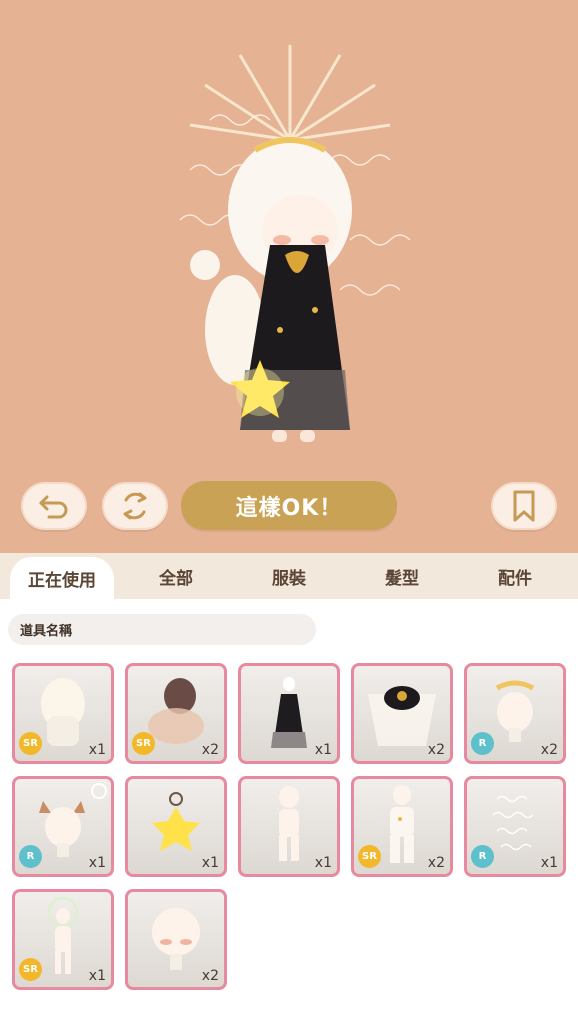  What do you see at coordinates (515, 713) in the screenshot?
I see `item-card: R x2` at bounding box center [515, 713].